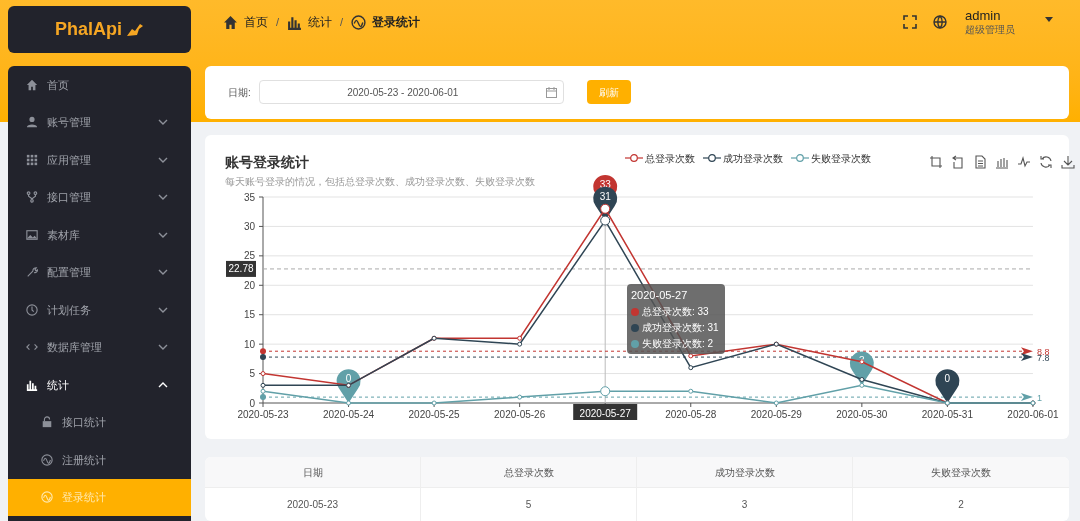  What do you see at coordinates (99, 122) in the screenshot?
I see `sidebar-item: 账号管理` at bounding box center [99, 122].